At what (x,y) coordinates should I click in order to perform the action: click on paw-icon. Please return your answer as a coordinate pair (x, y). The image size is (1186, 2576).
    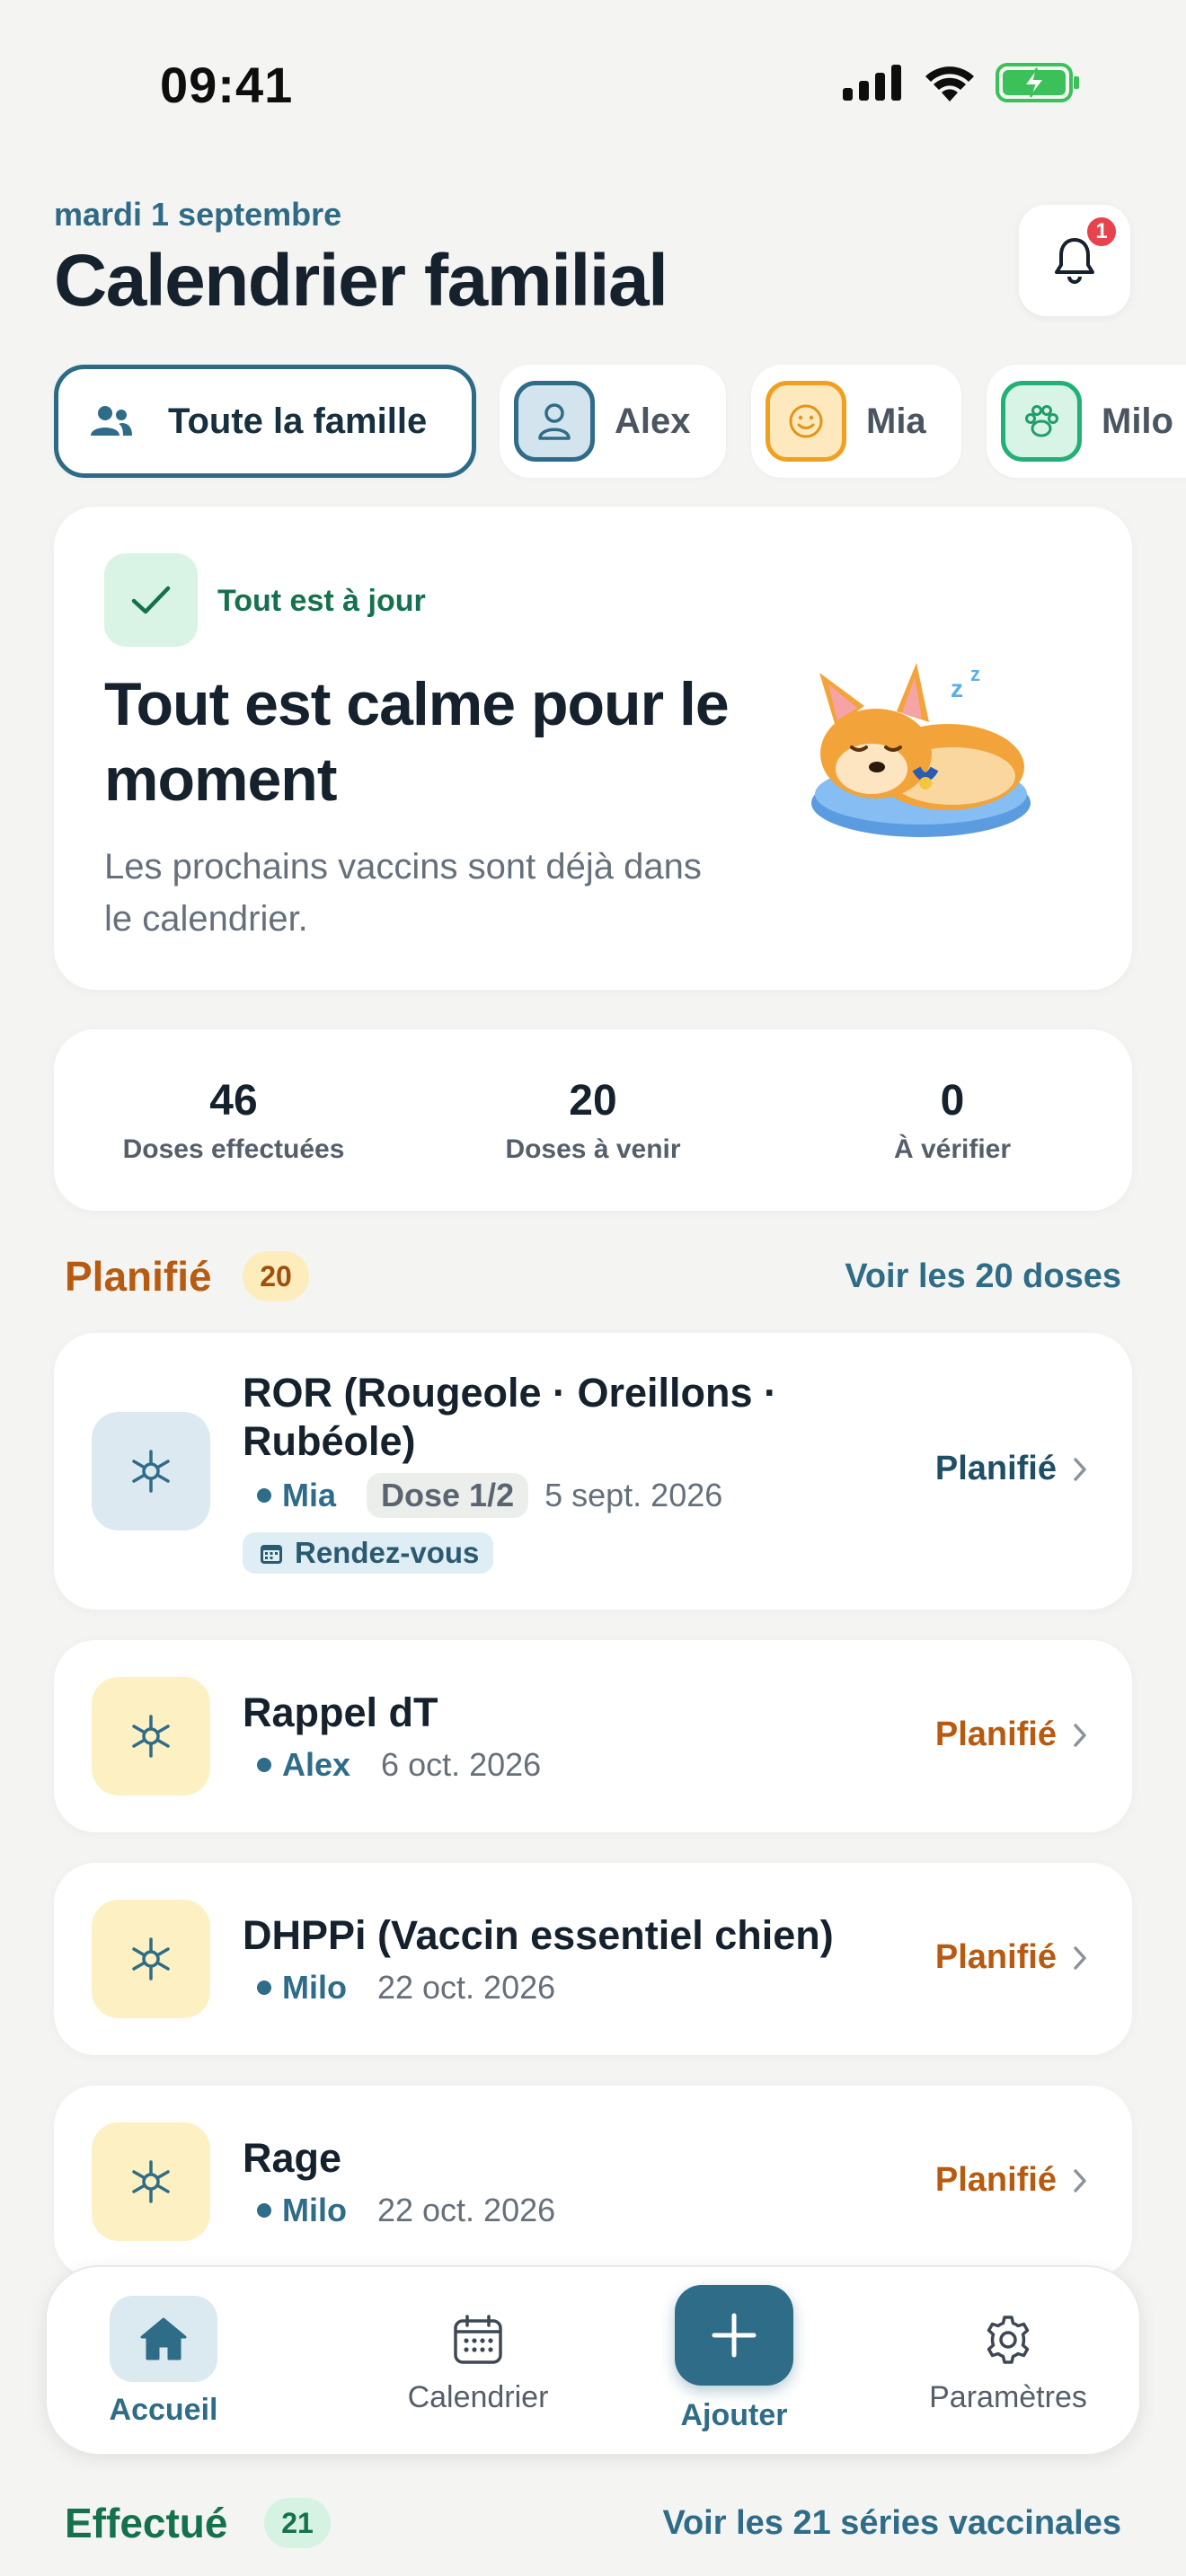
    Looking at the image, I should click on (1041, 421).